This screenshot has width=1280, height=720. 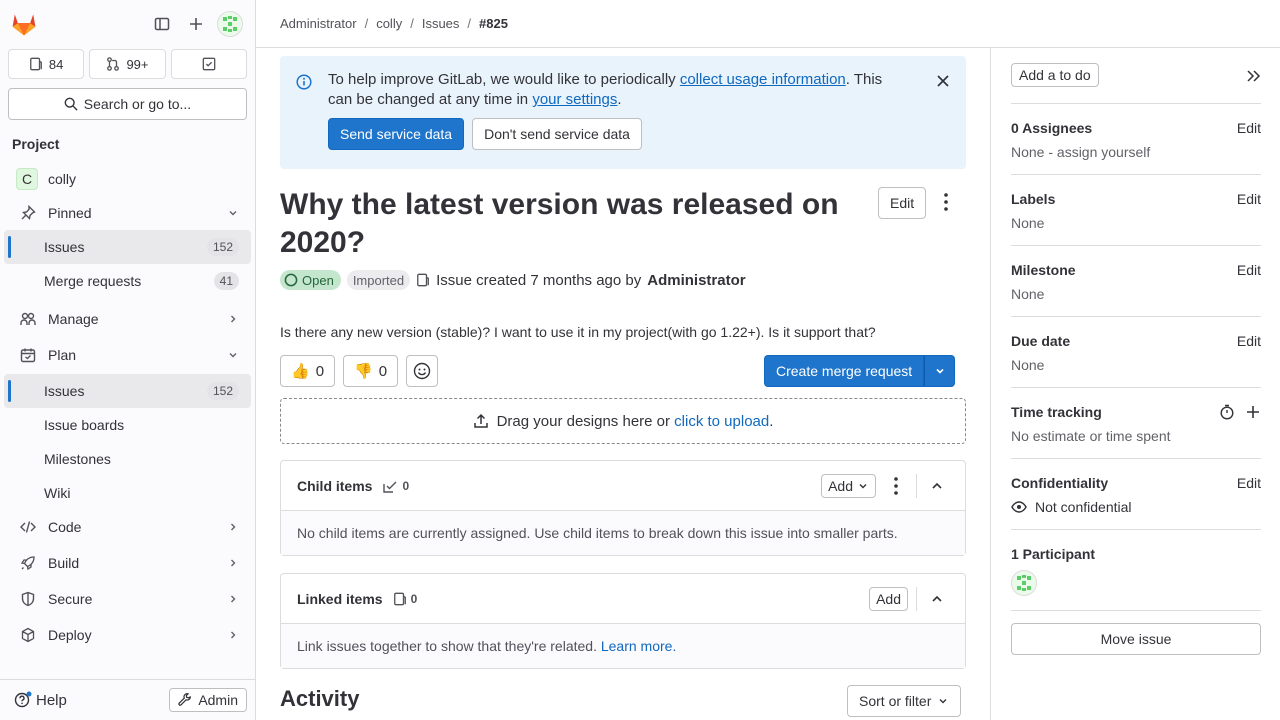 I want to click on issues-count: 84, so click(x=56, y=64).